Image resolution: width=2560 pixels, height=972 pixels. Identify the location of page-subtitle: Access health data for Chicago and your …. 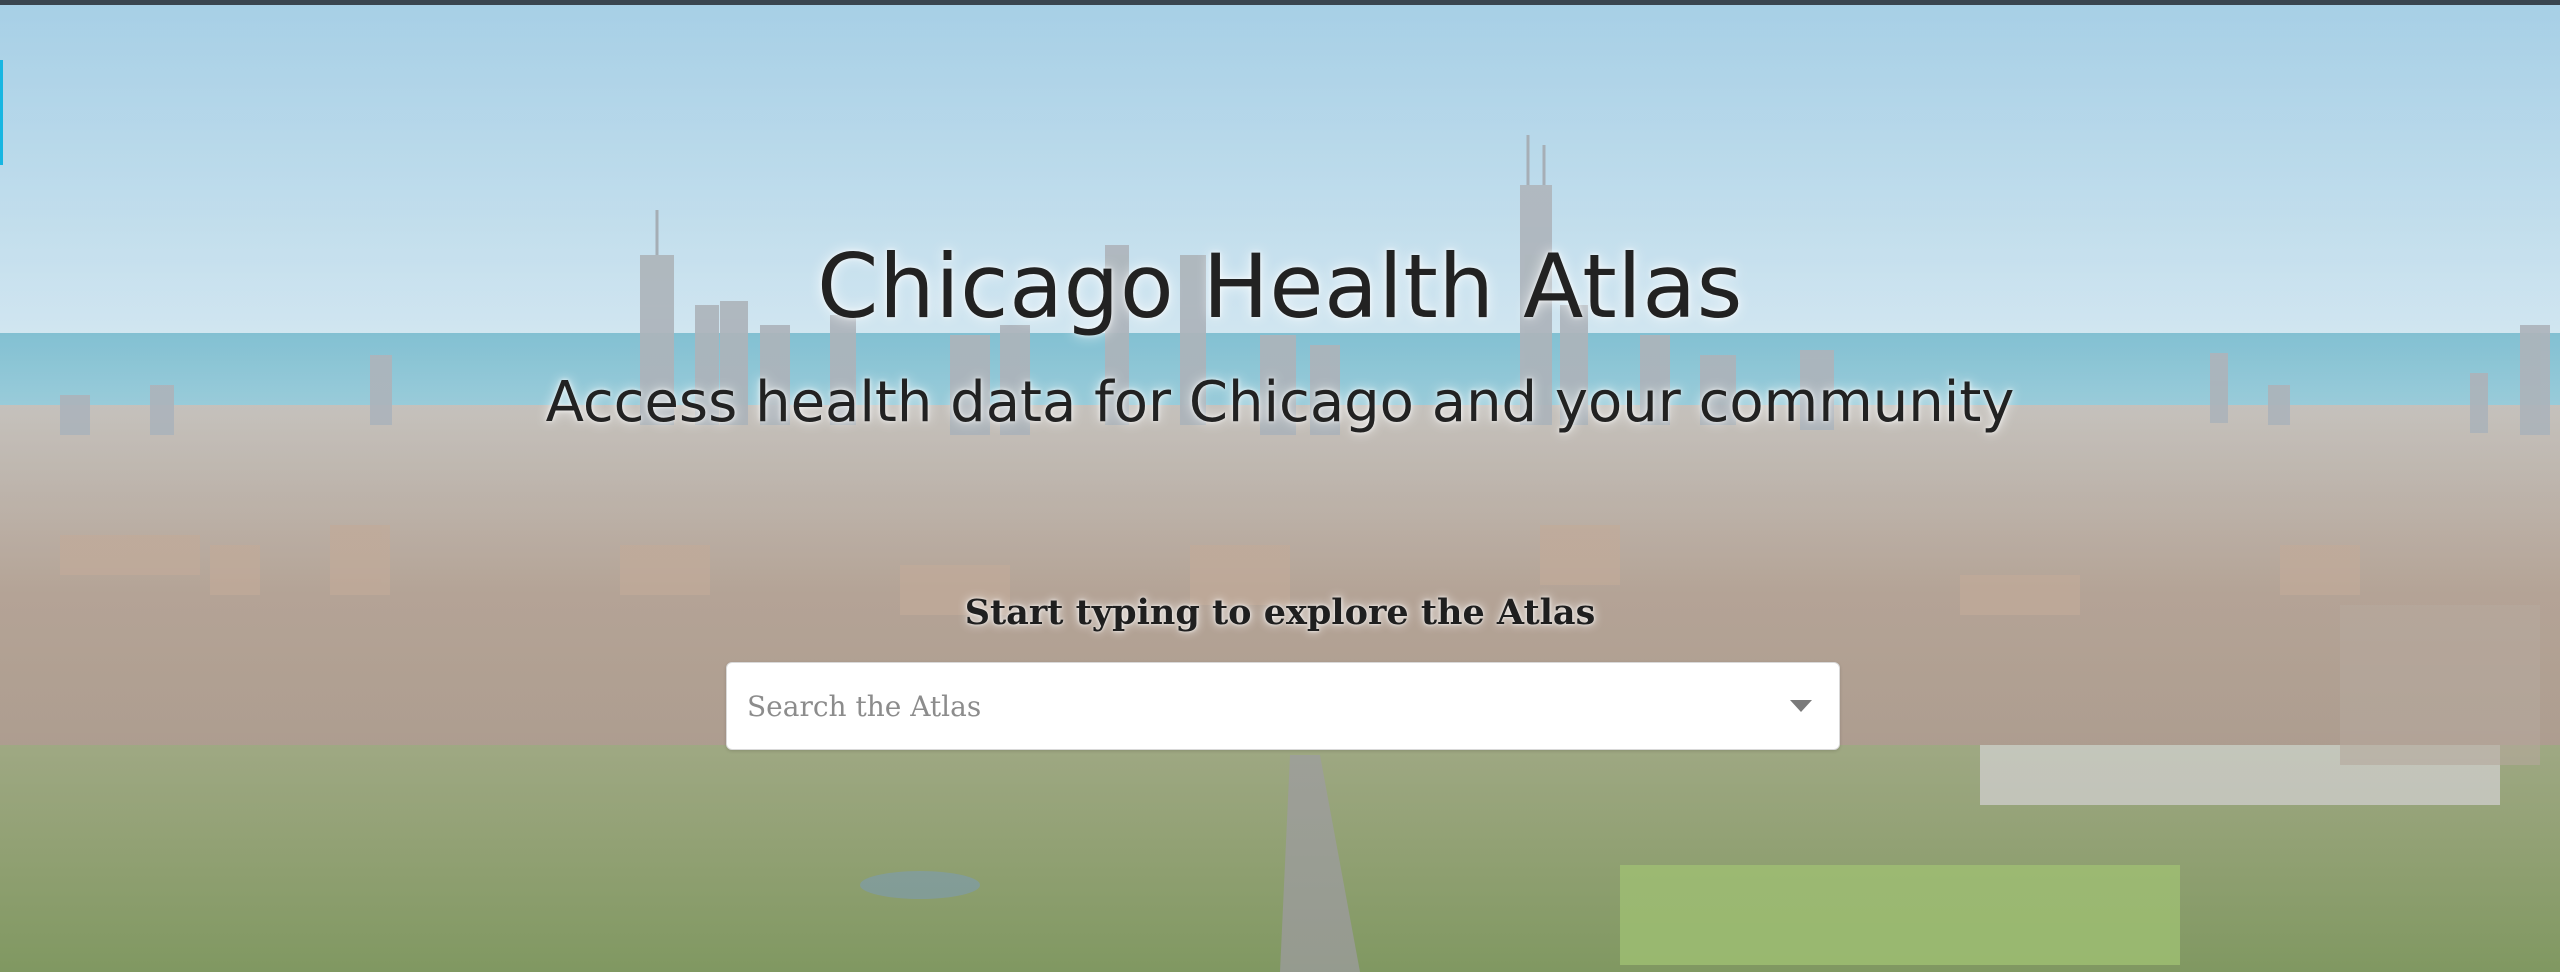
(1280, 402).